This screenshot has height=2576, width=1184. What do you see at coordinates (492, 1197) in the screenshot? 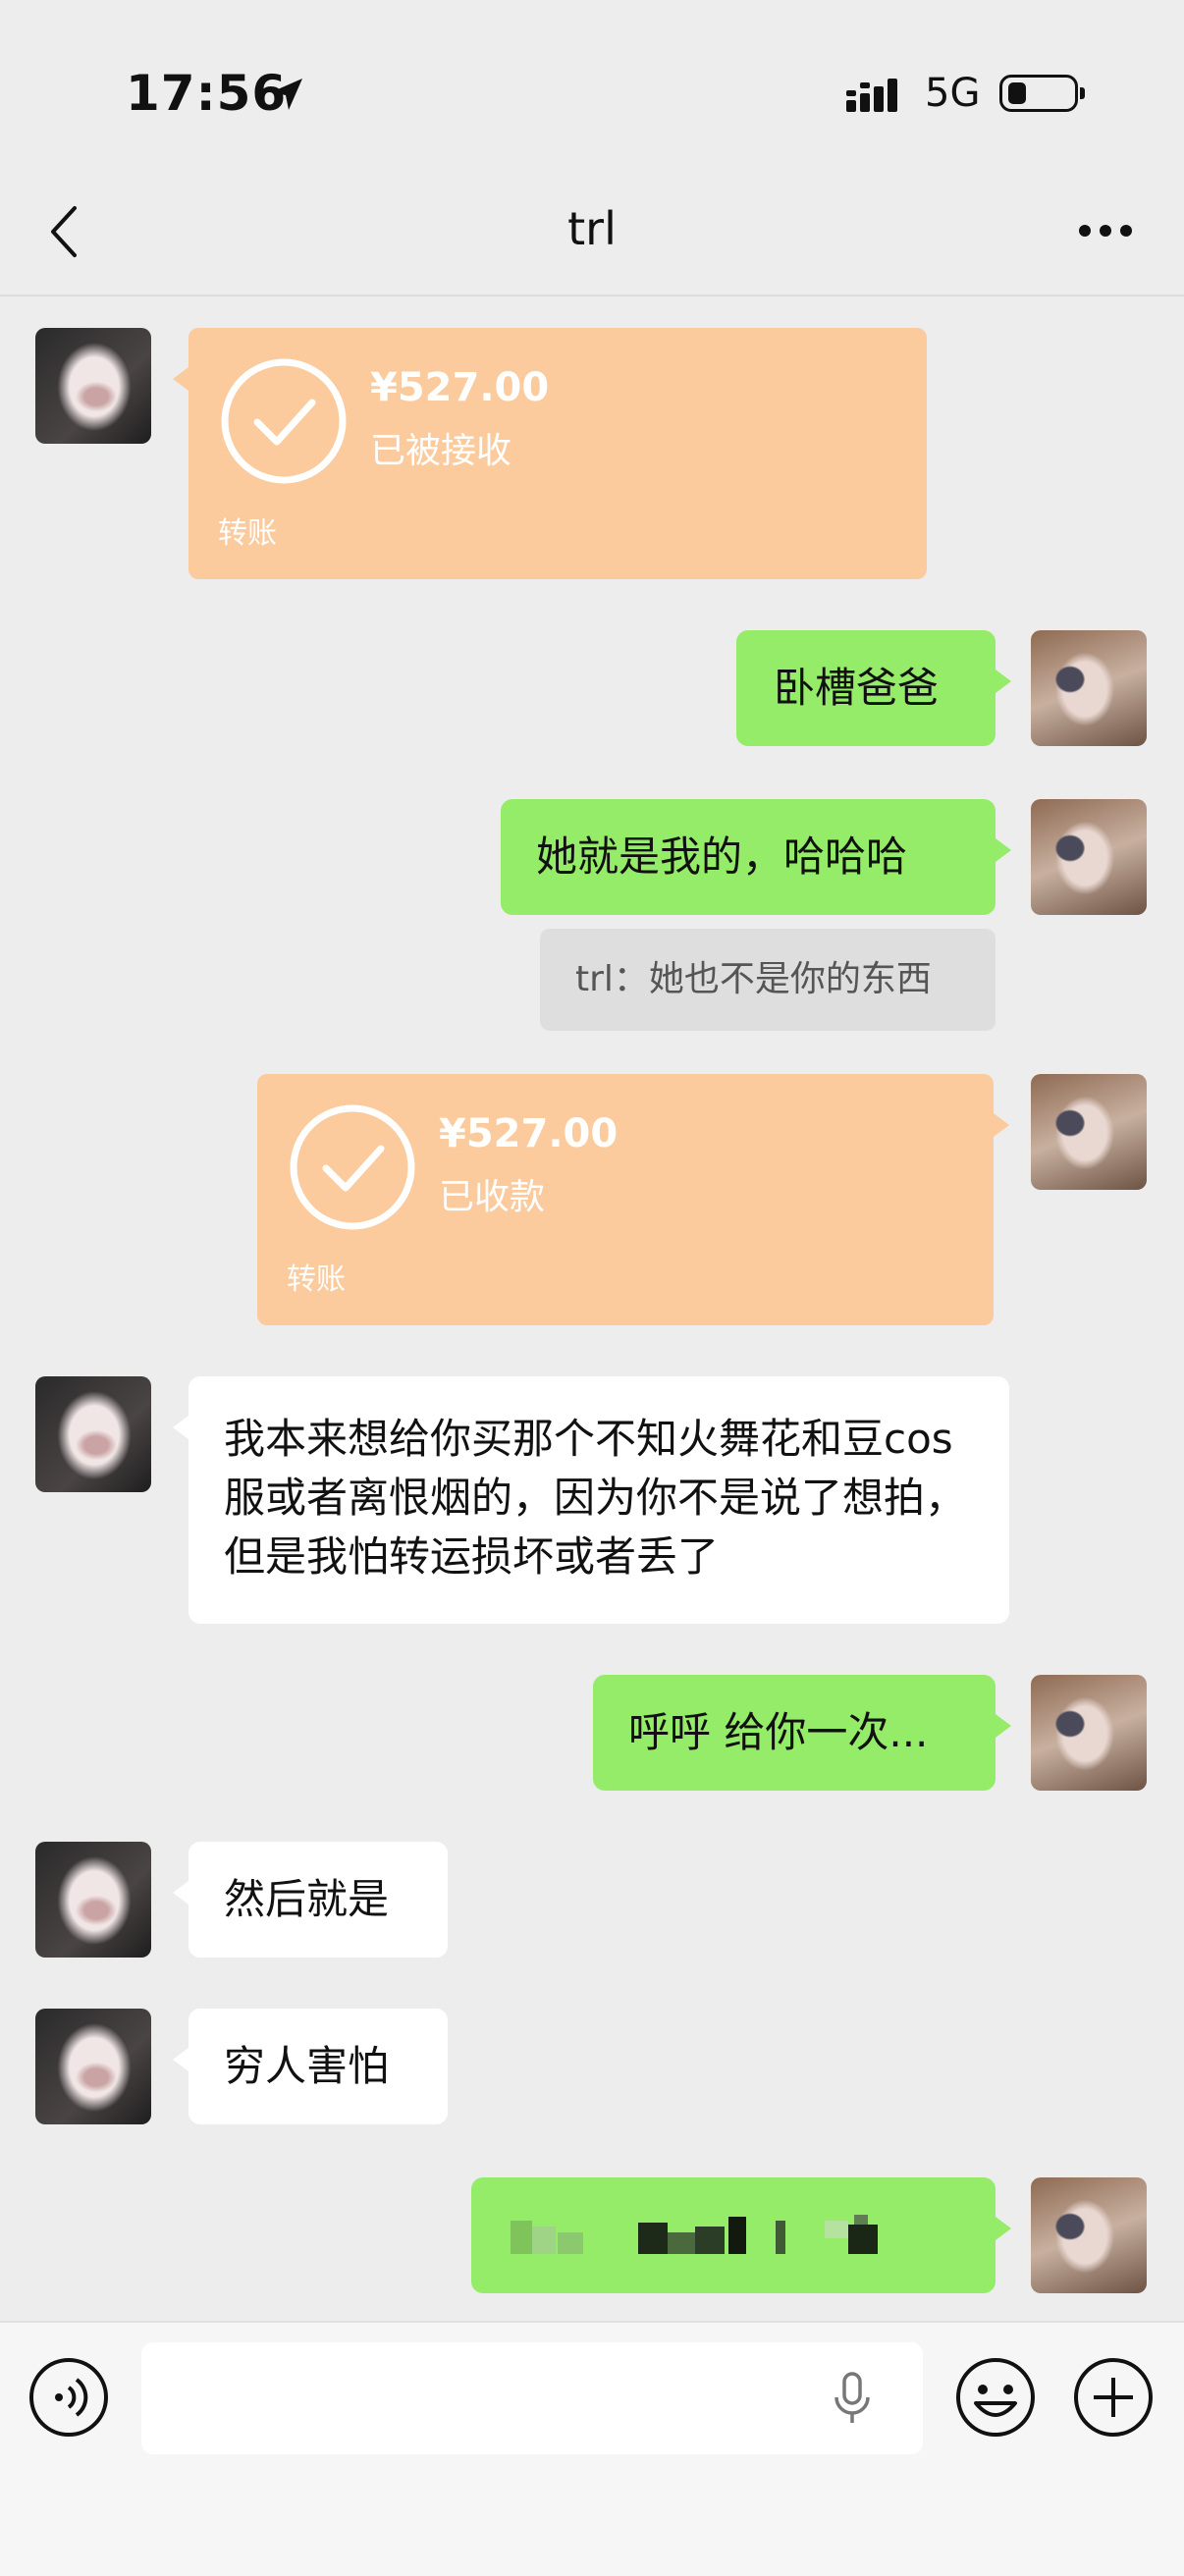
I see `transfer-status: 已收款` at bounding box center [492, 1197].